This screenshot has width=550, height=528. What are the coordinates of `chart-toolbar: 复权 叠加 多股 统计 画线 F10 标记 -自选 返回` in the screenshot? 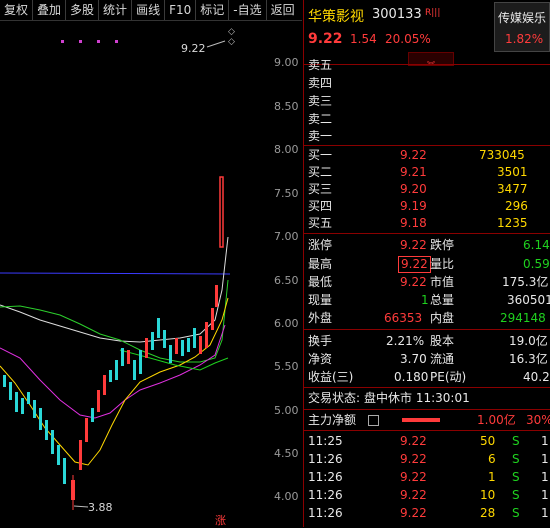 It's located at (151, 10).